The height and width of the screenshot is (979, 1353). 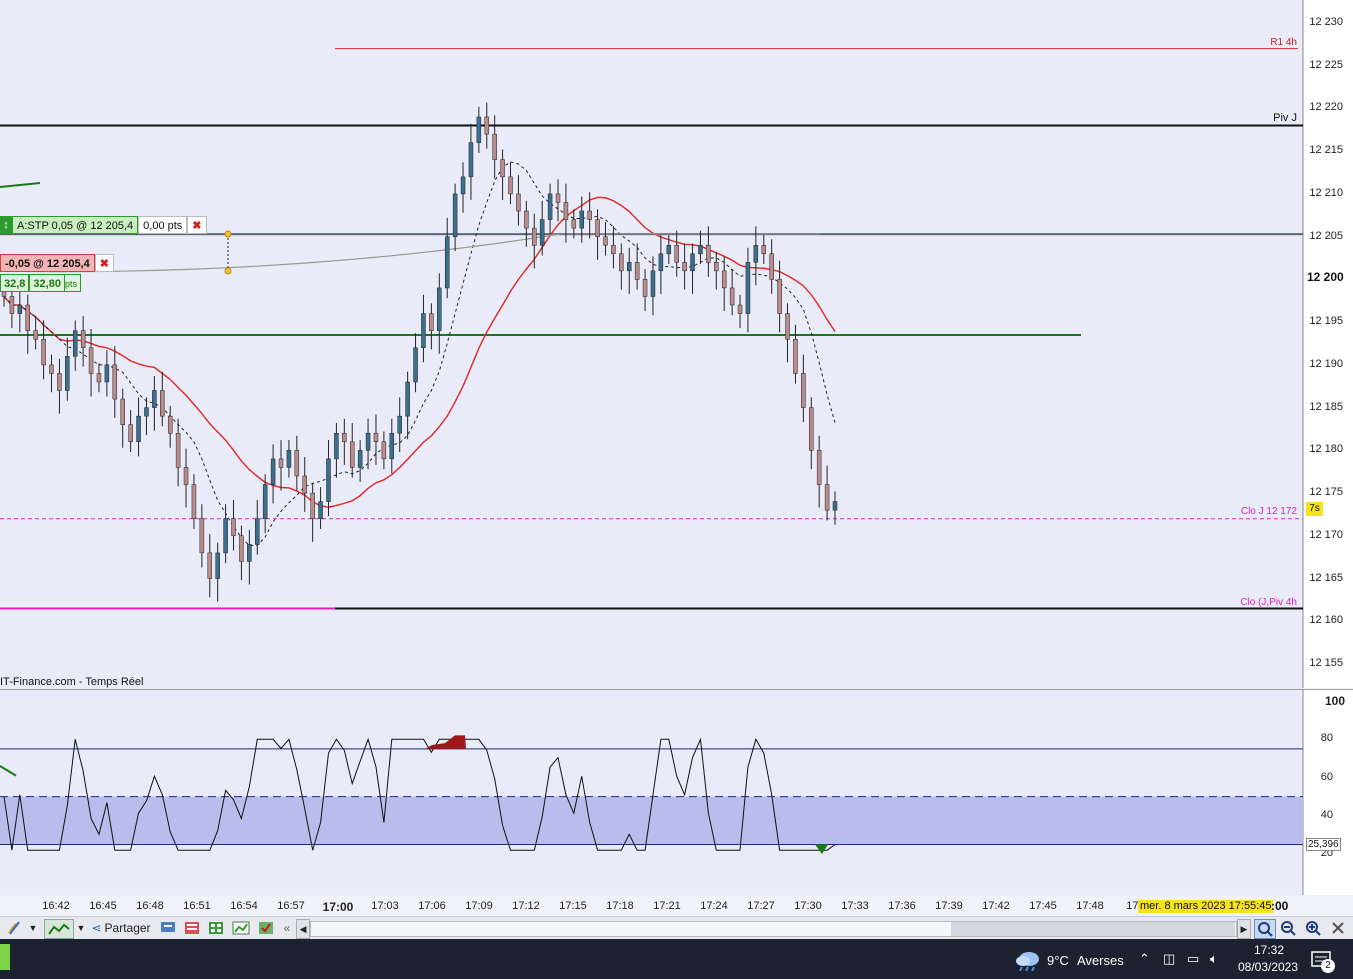 I want to click on drag-icon: ↕, so click(x=6, y=225).